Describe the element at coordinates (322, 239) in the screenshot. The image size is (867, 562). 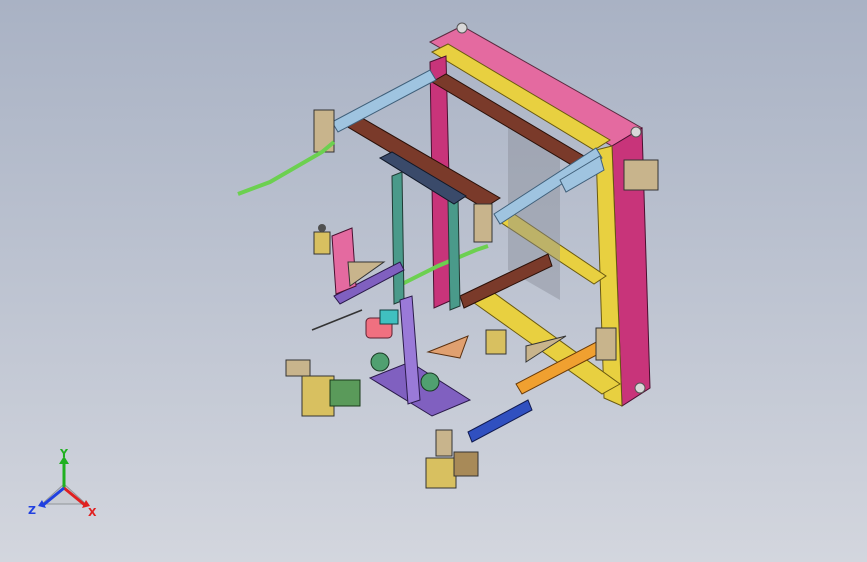
I see `clamp-upper-left` at that location.